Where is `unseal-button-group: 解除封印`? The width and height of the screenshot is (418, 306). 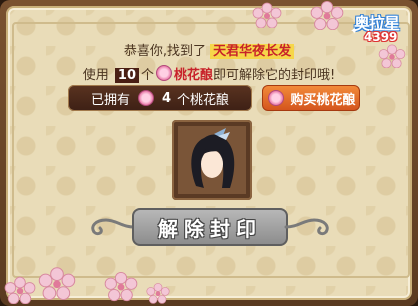 unseal-button-group: 解除封印 is located at coordinates (210, 227).